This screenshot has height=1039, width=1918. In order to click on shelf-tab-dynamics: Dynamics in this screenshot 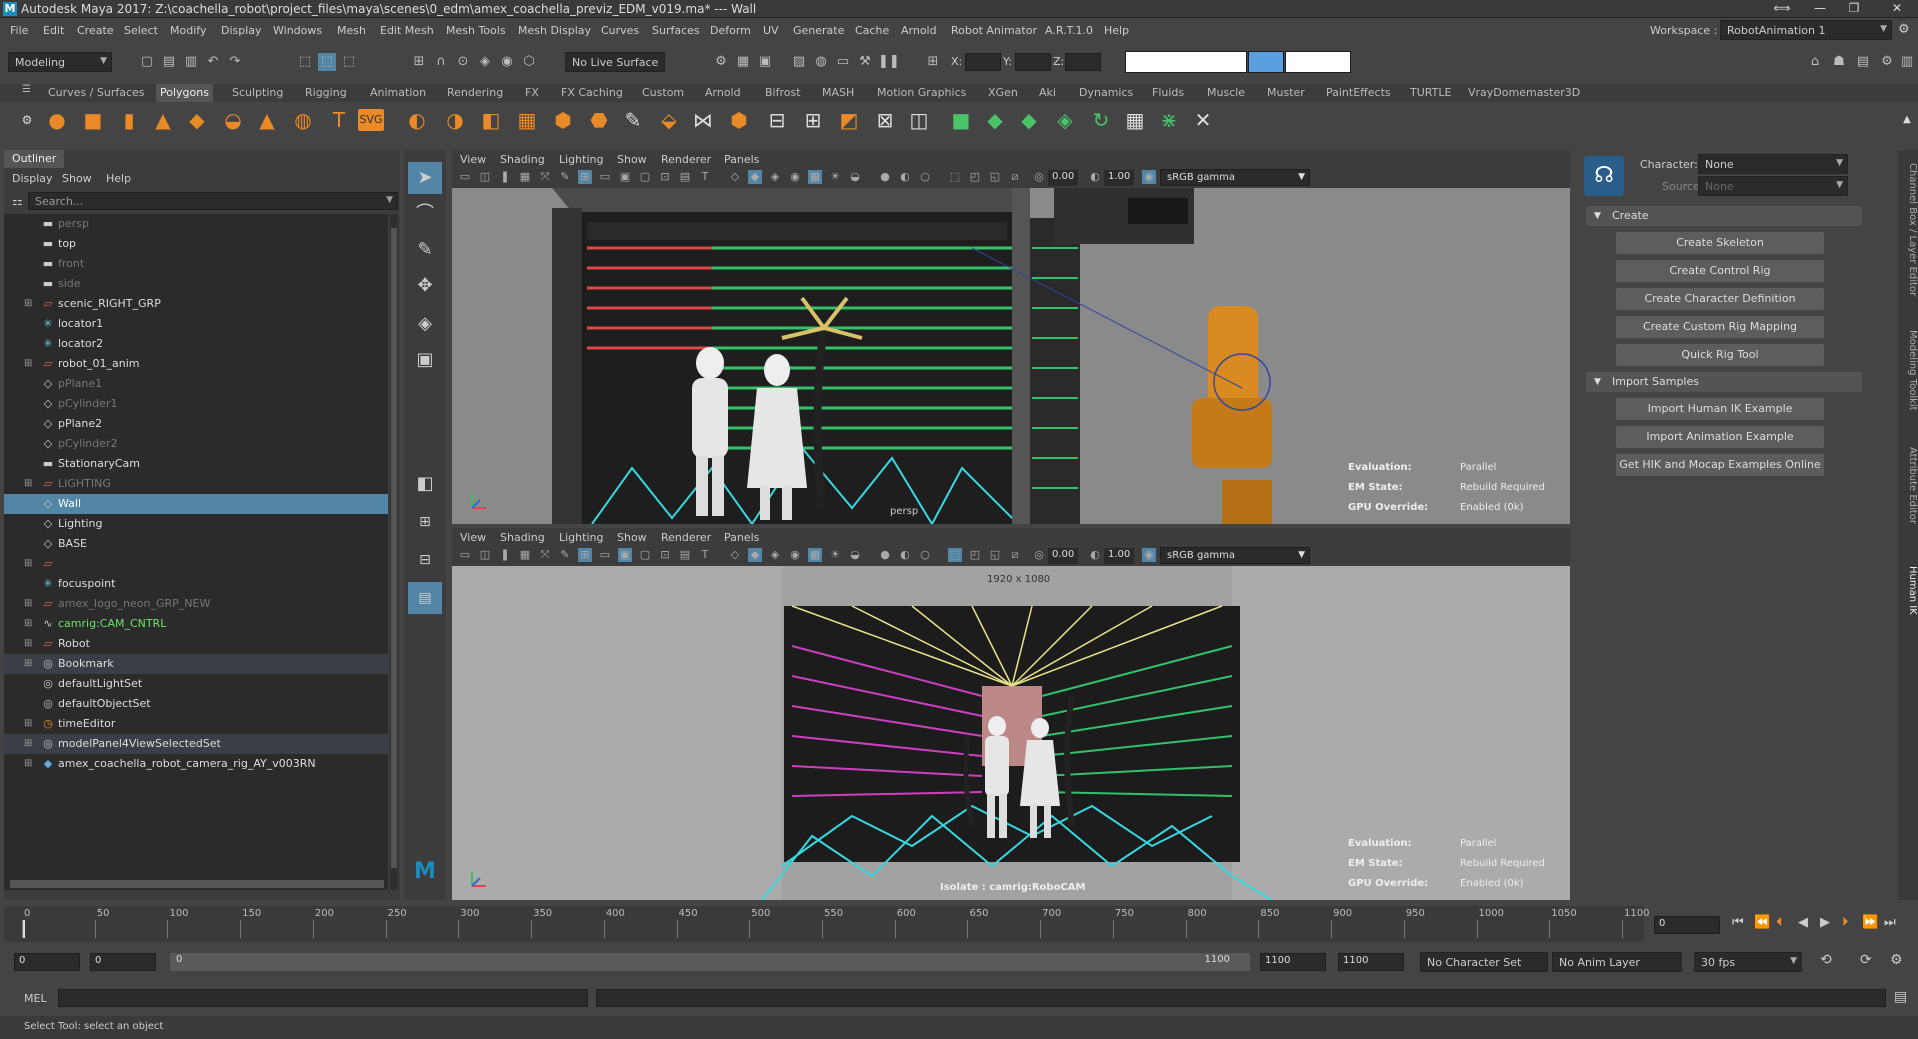, I will do `click(1106, 92)`.